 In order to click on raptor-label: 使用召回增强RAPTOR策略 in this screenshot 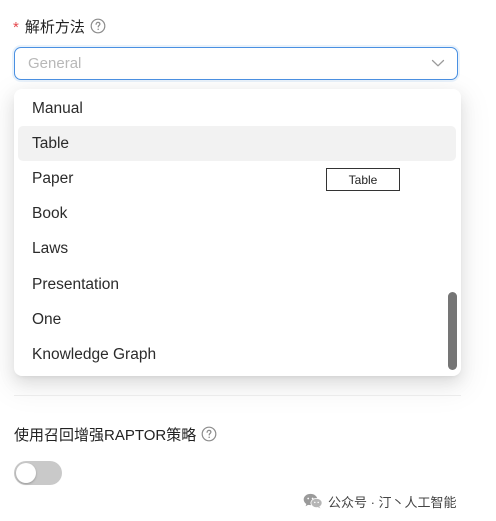, I will do `click(115, 434)`.